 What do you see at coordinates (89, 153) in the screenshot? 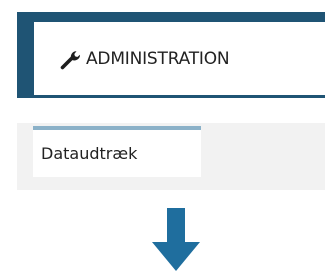
I see `tab-dataudtraek-label: Dataudtræk` at bounding box center [89, 153].